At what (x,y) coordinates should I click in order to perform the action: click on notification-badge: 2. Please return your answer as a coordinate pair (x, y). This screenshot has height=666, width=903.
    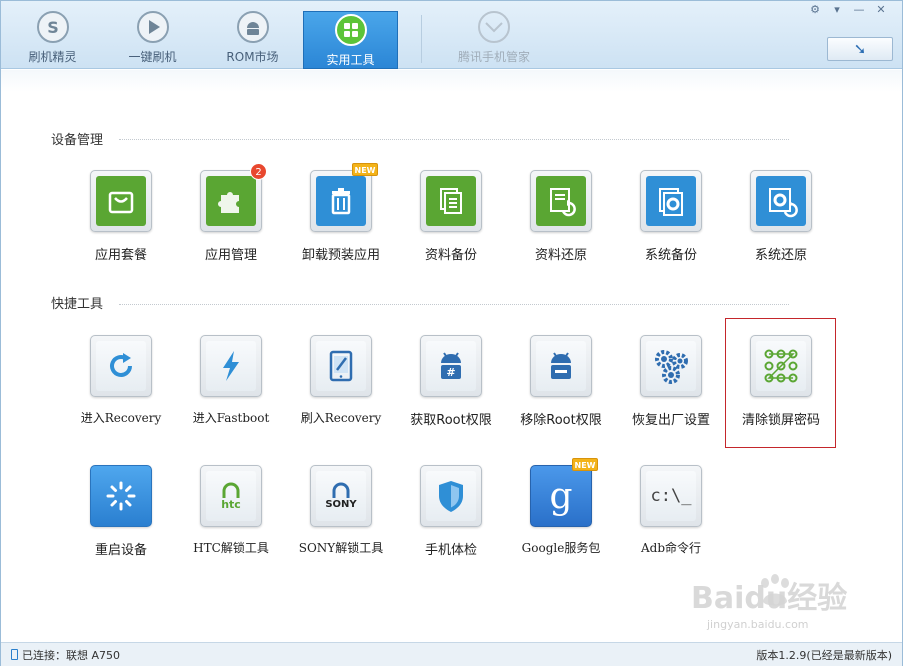
    Looking at the image, I should click on (258, 171).